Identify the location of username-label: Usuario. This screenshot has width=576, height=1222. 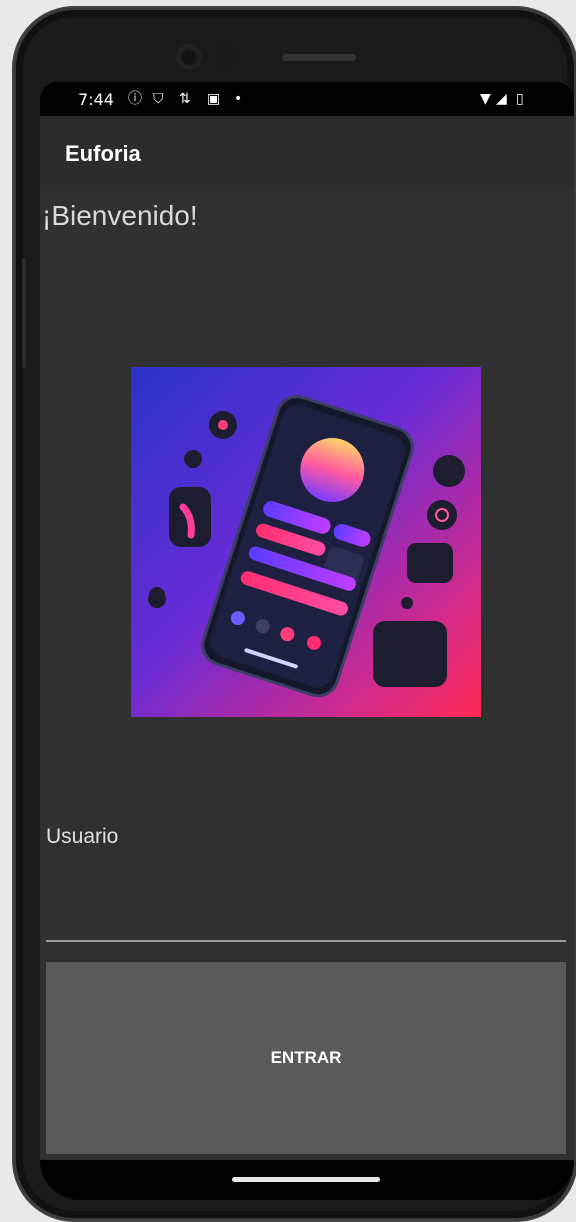
(82, 836).